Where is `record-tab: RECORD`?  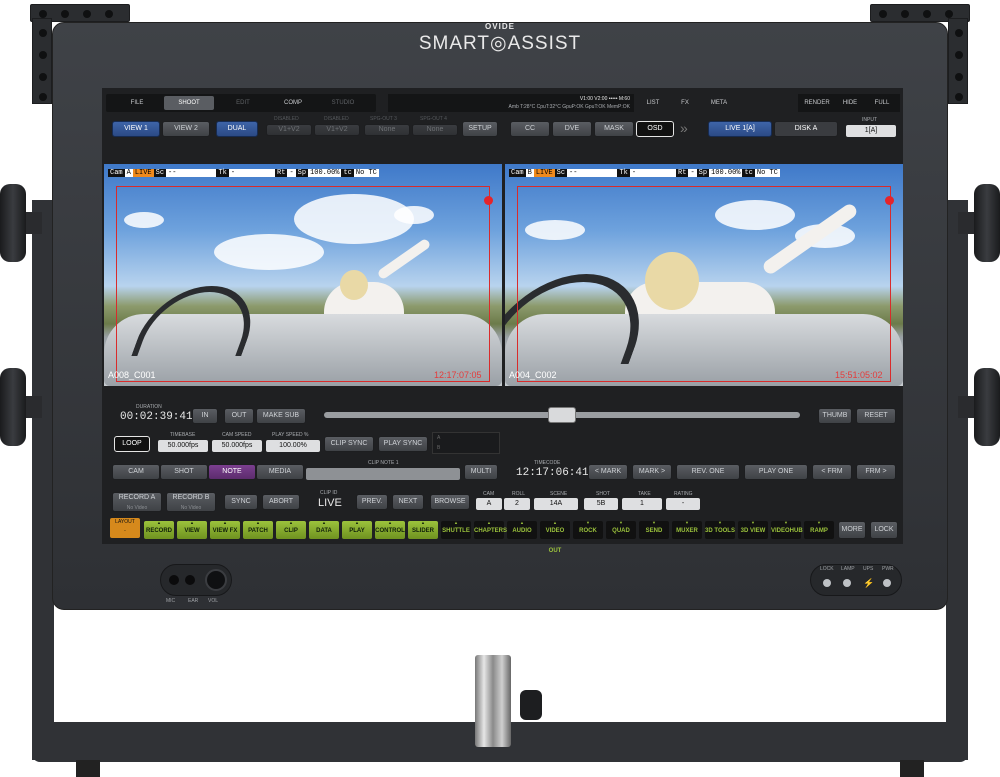 record-tab: RECORD is located at coordinates (159, 529).